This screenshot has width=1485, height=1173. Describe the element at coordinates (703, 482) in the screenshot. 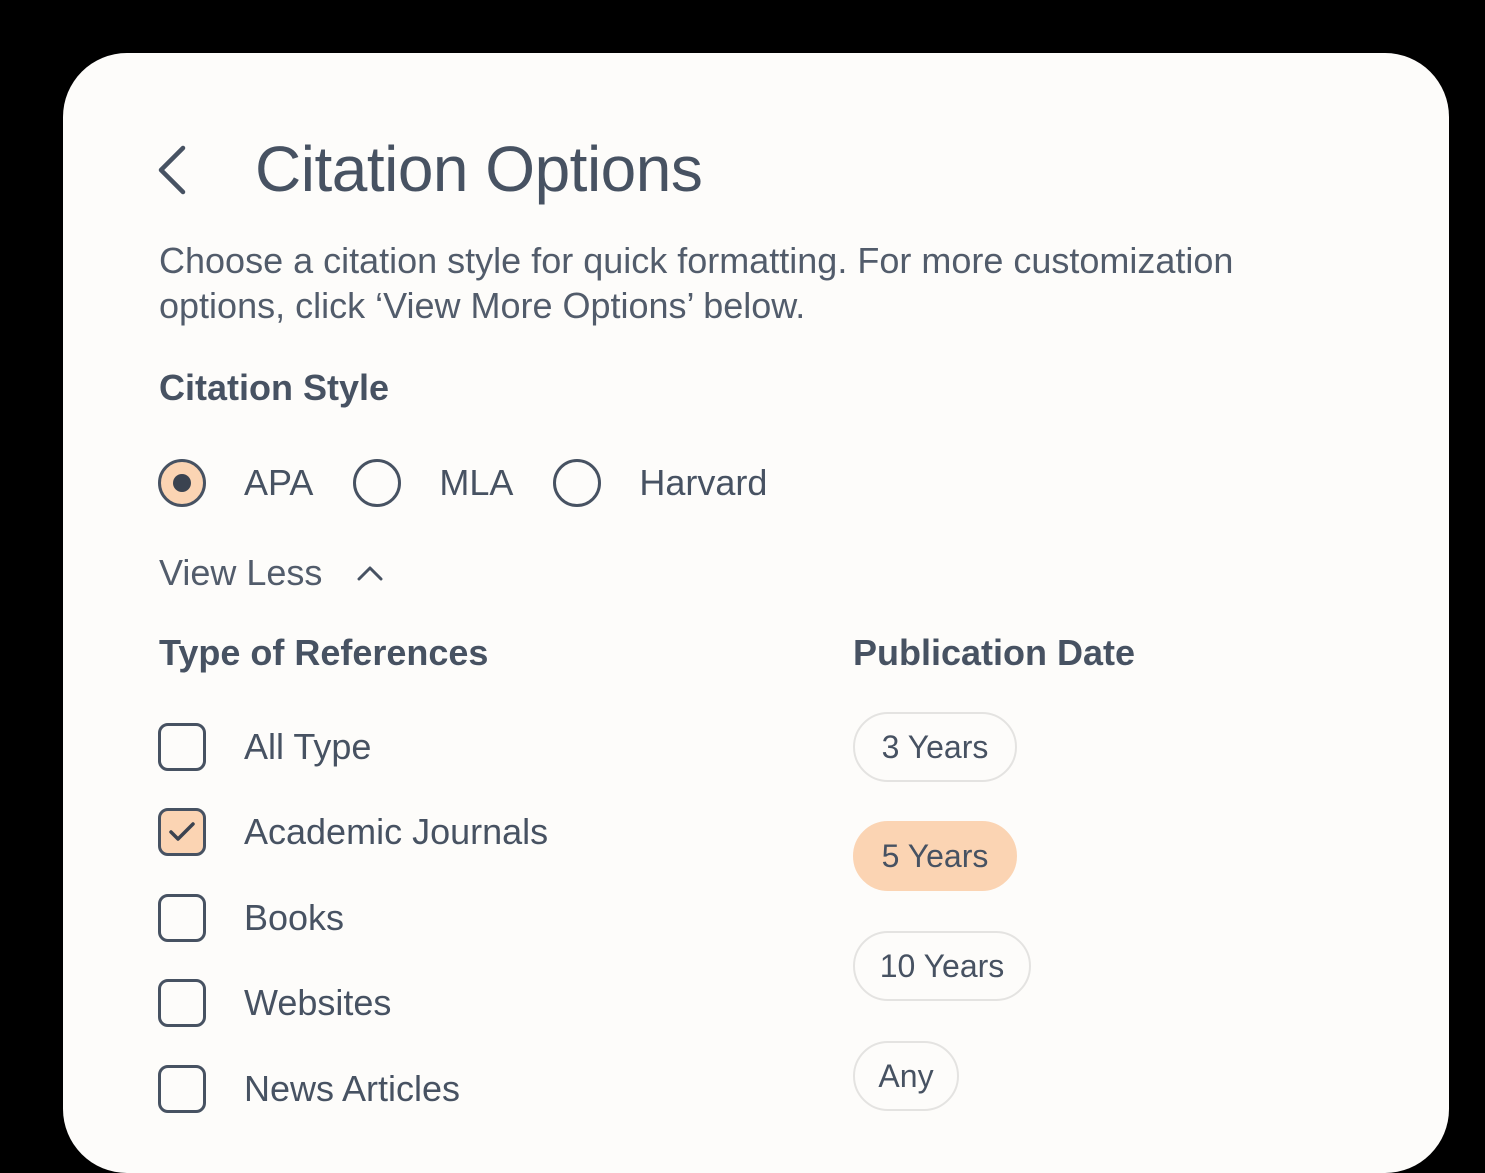

I see `radio-label-harvard: Harvard` at that location.